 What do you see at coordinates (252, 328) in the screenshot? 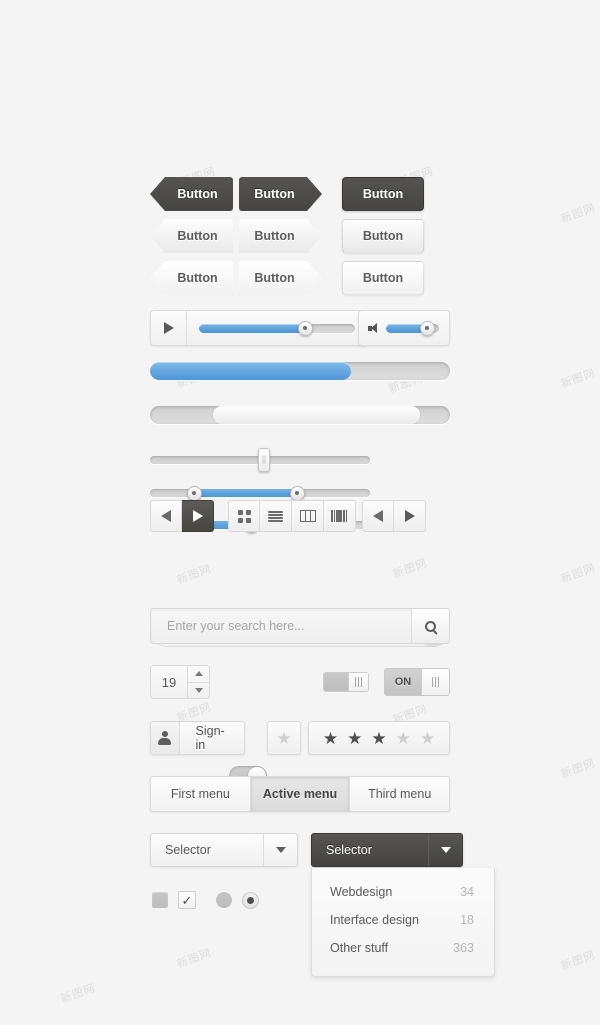
I see `seek-fill` at bounding box center [252, 328].